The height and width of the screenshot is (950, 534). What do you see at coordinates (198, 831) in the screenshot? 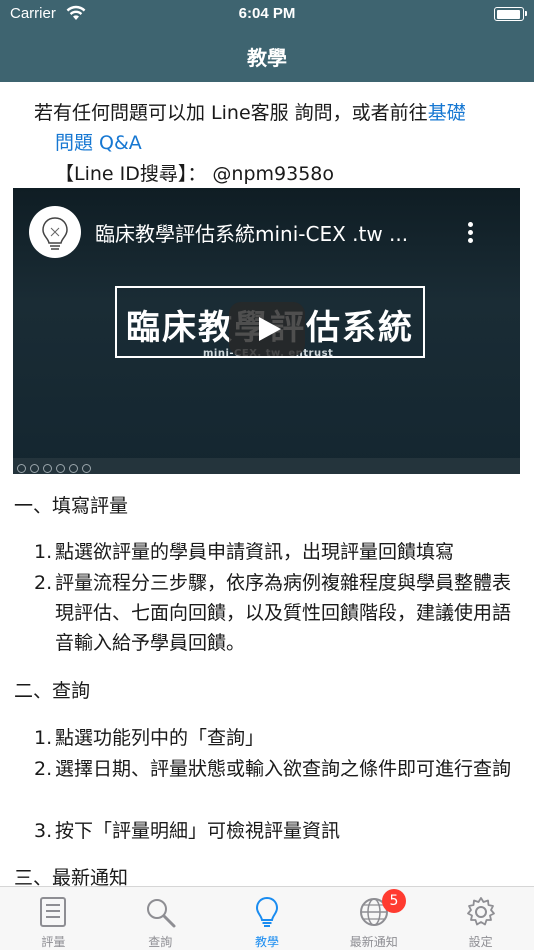
I see `list-text: 按下「評量明細」可檢視評量資訊` at bounding box center [198, 831].